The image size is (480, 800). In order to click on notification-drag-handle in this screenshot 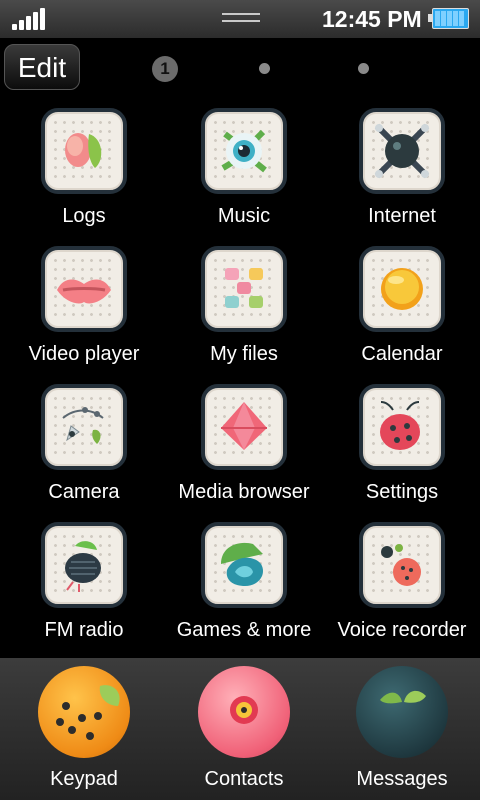, I will do `click(241, 18)`.